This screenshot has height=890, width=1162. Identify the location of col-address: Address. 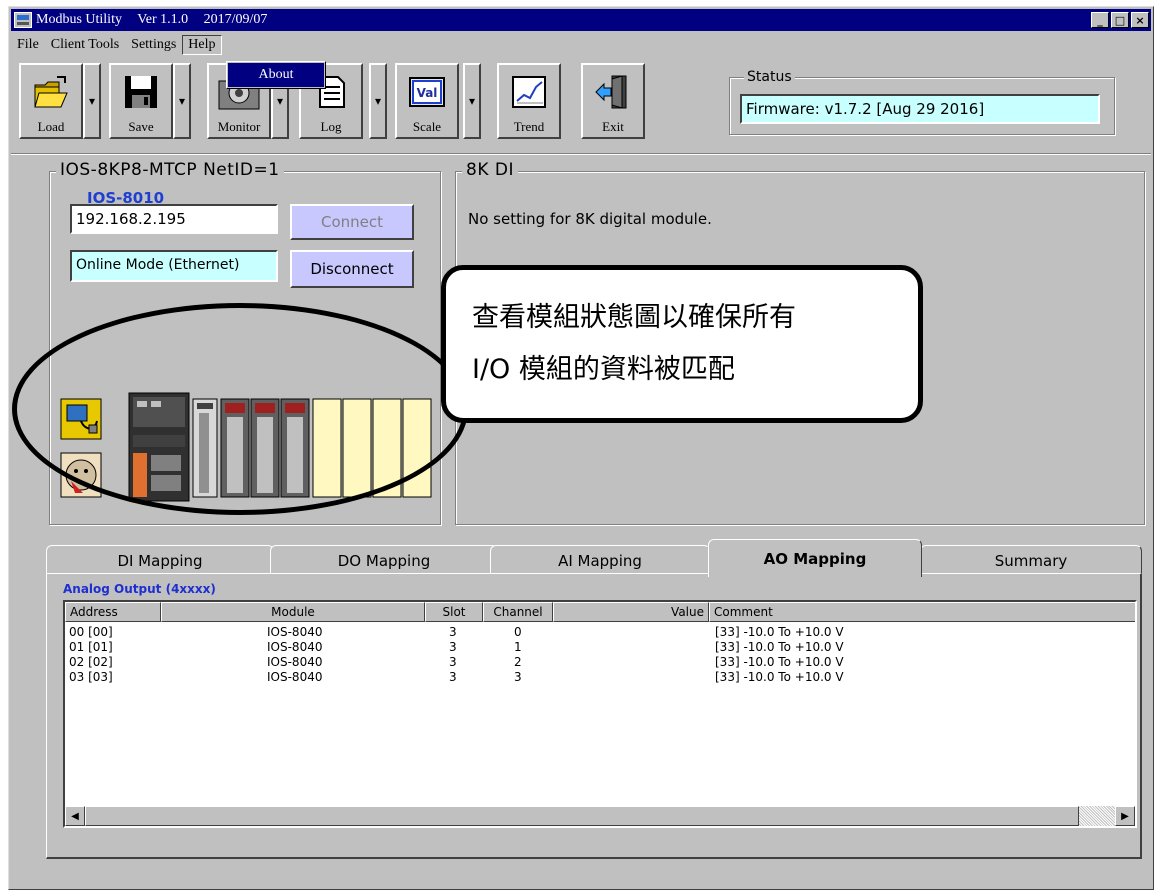
(113, 612).